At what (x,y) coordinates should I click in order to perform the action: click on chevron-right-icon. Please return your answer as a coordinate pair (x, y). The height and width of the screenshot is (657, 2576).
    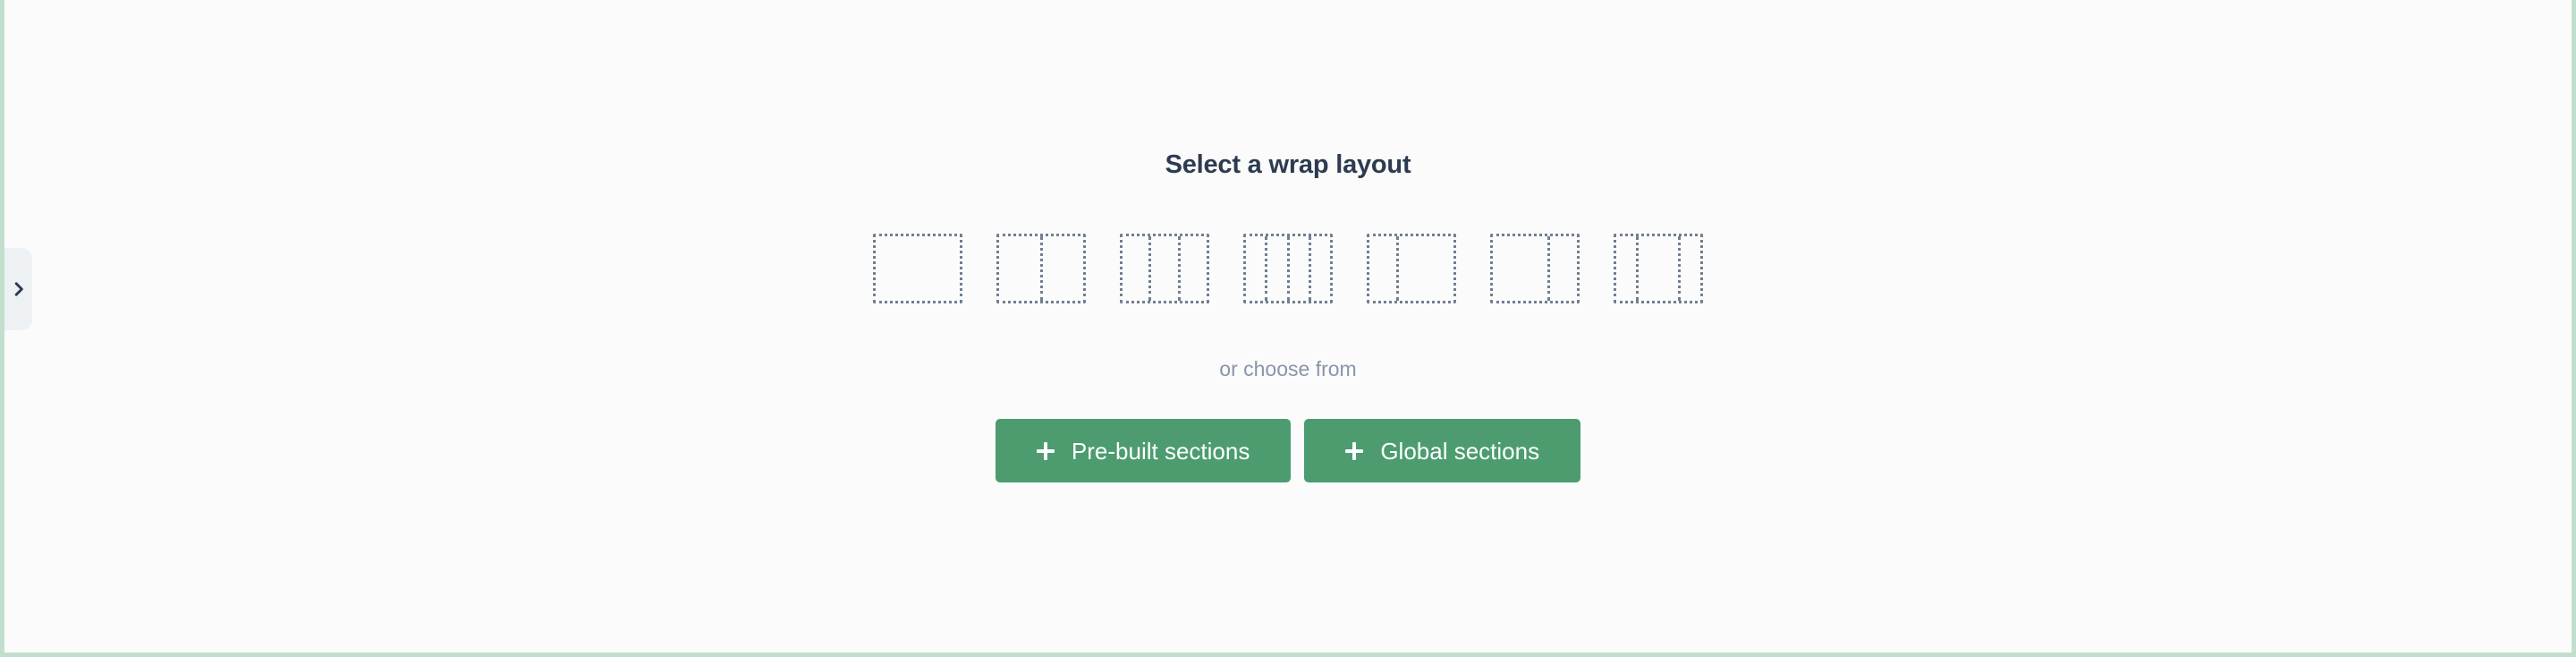
    Looking at the image, I should click on (19, 289).